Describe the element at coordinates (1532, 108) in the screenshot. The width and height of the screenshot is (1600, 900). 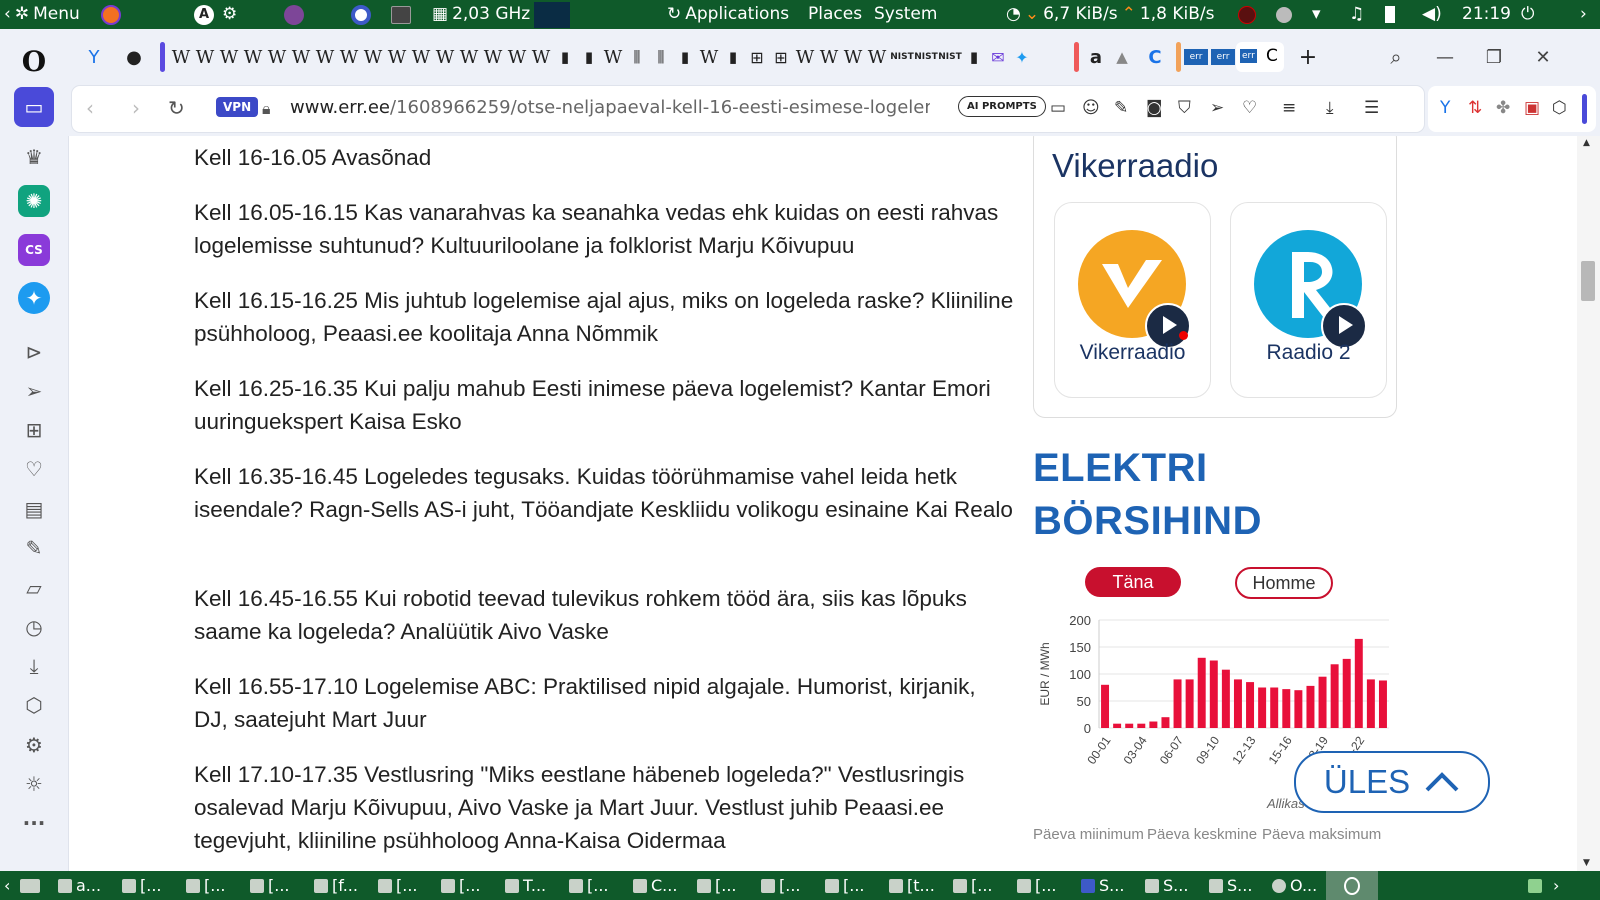
I see `ext-badge-icon: ▣` at that location.